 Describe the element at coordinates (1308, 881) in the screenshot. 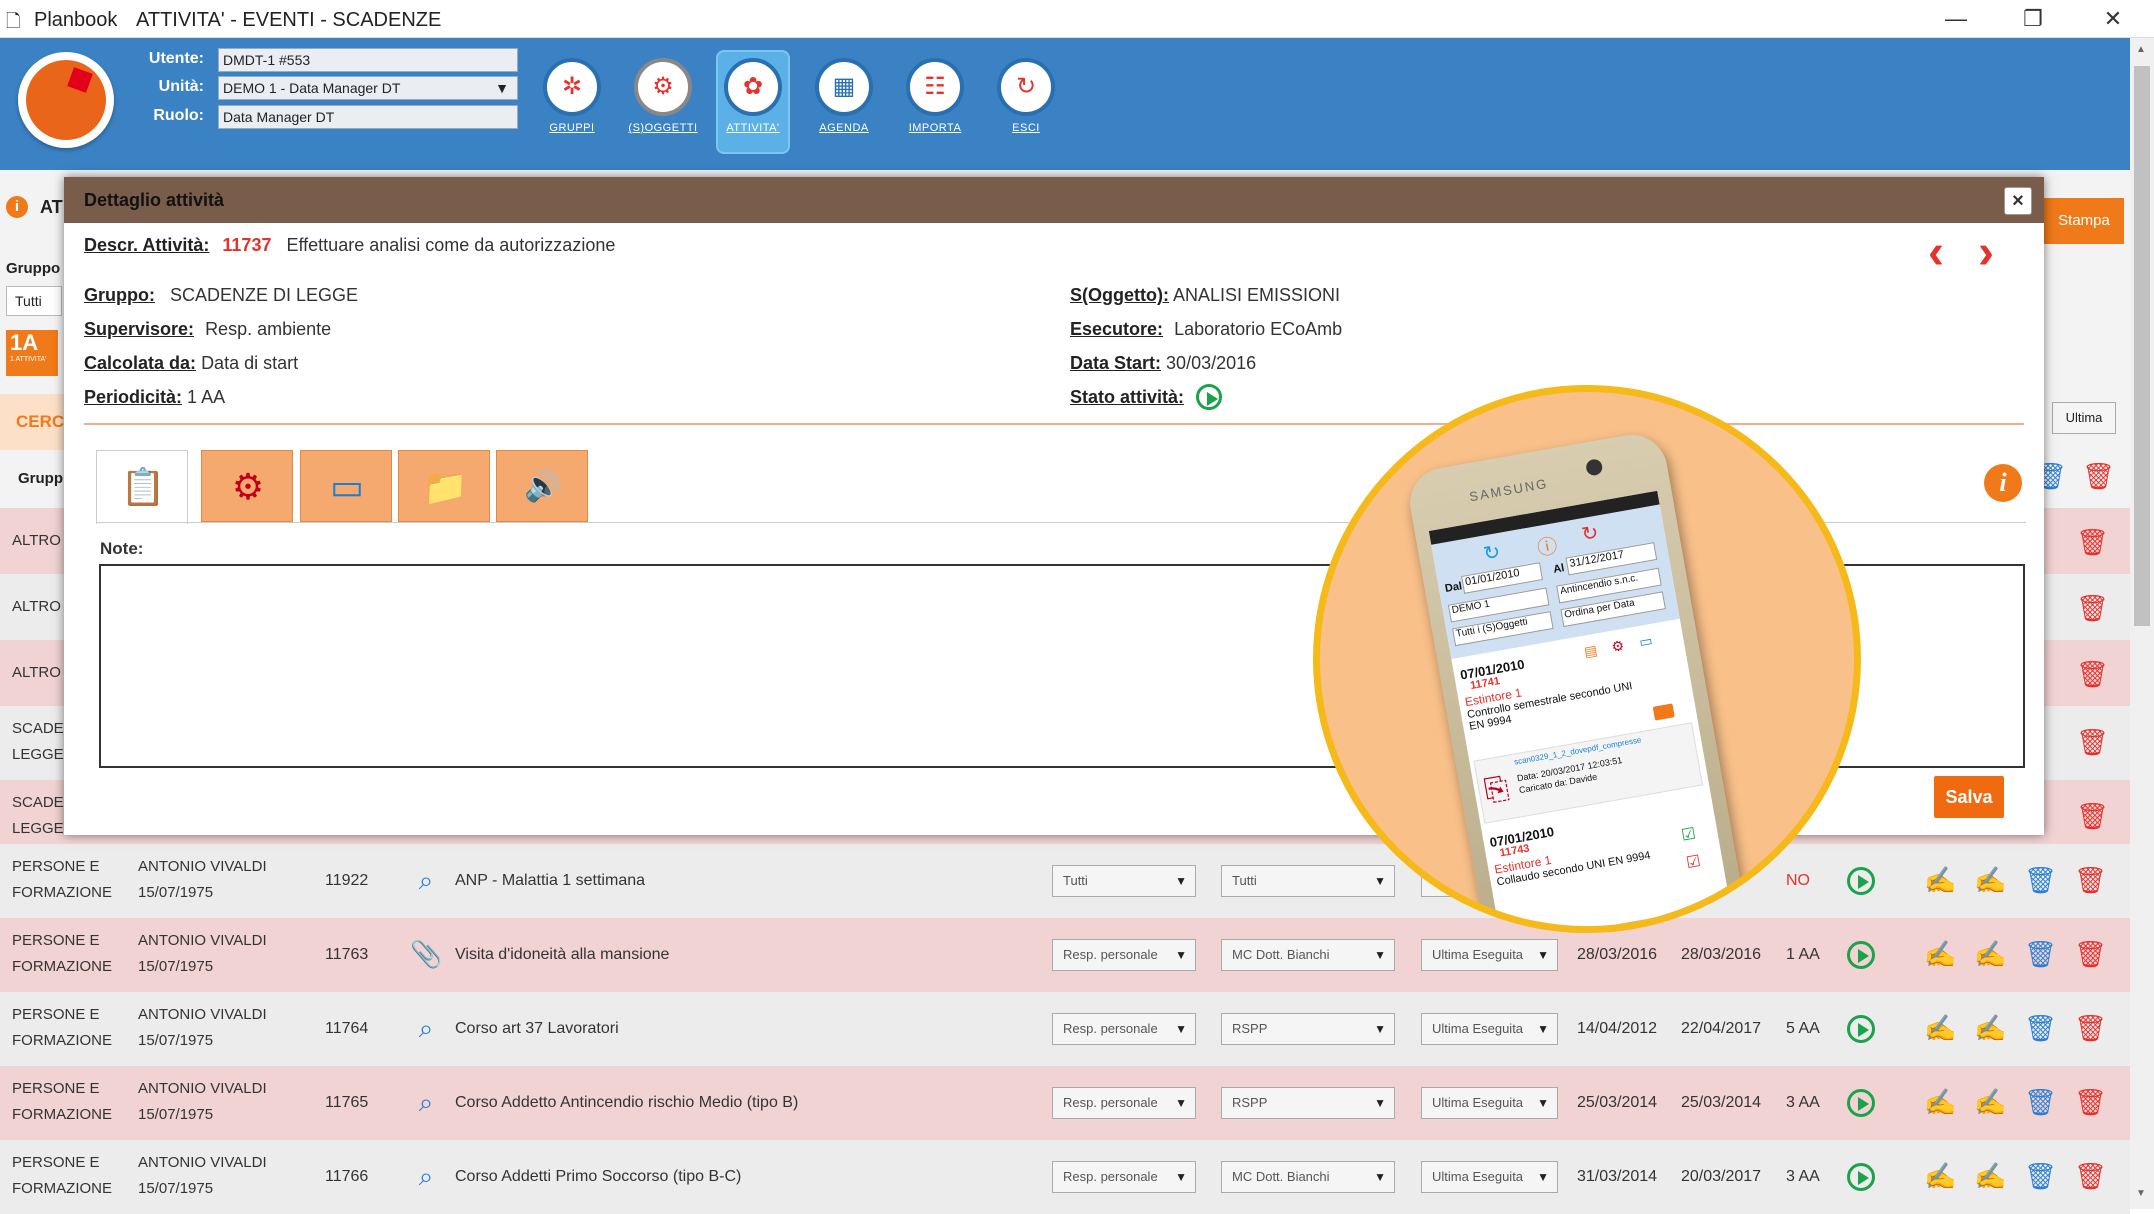

I see `executor-select: Tutti ▼` at that location.